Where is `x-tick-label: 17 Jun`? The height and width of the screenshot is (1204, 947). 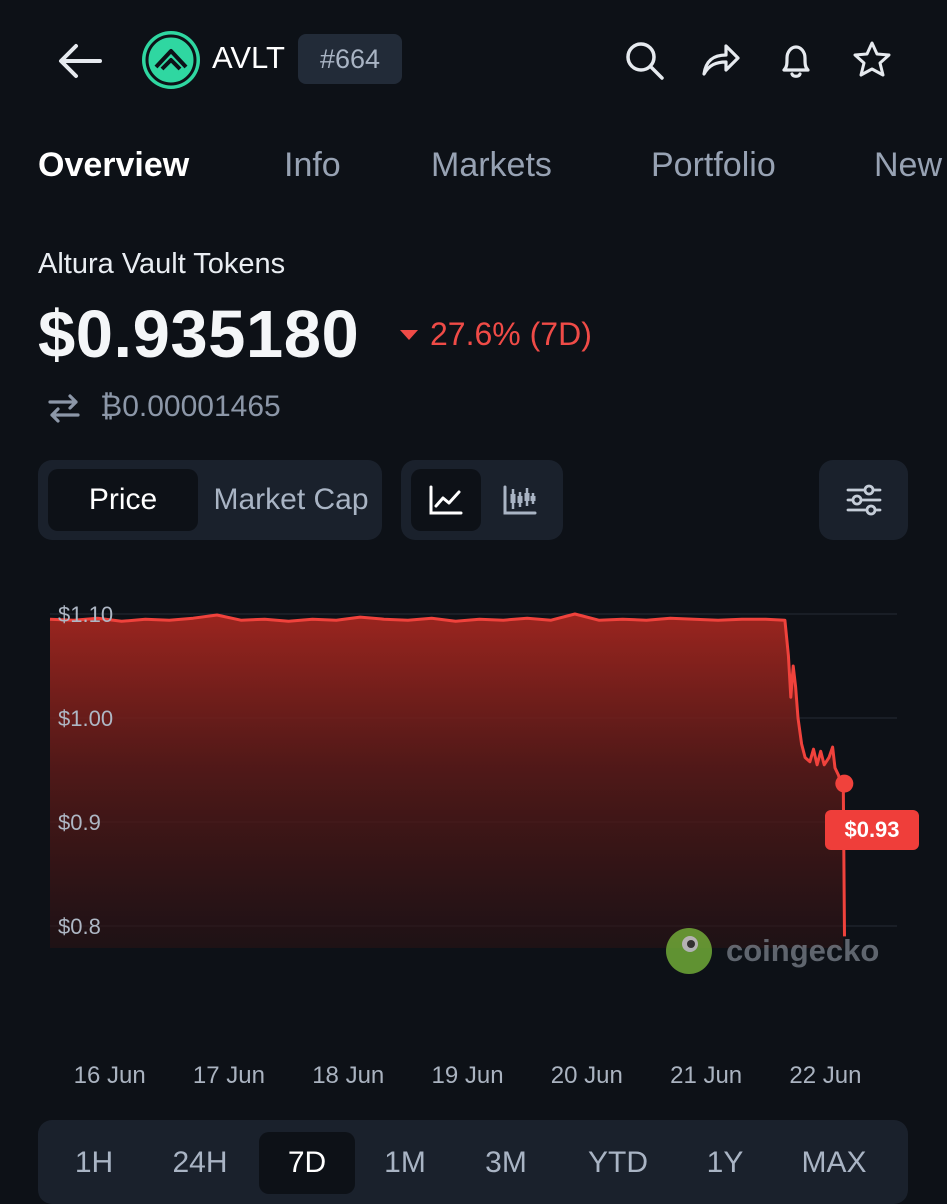
x-tick-label: 17 Jun is located at coordinates (228, 1075).